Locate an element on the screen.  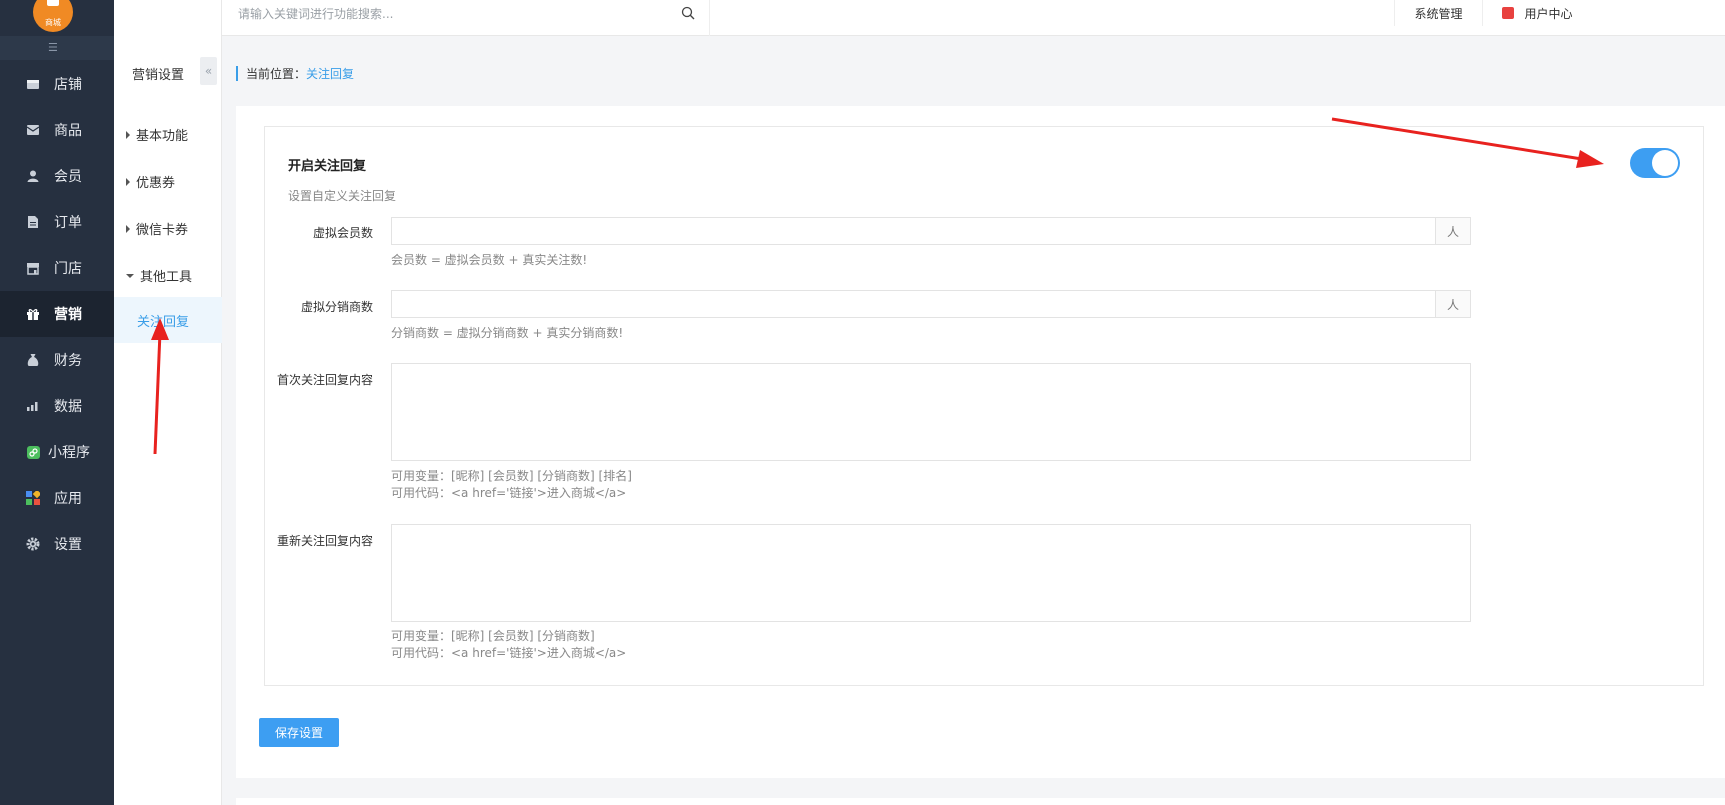
re-reply-label: 重新关注回复内容 is located at coordinates (324, 541).